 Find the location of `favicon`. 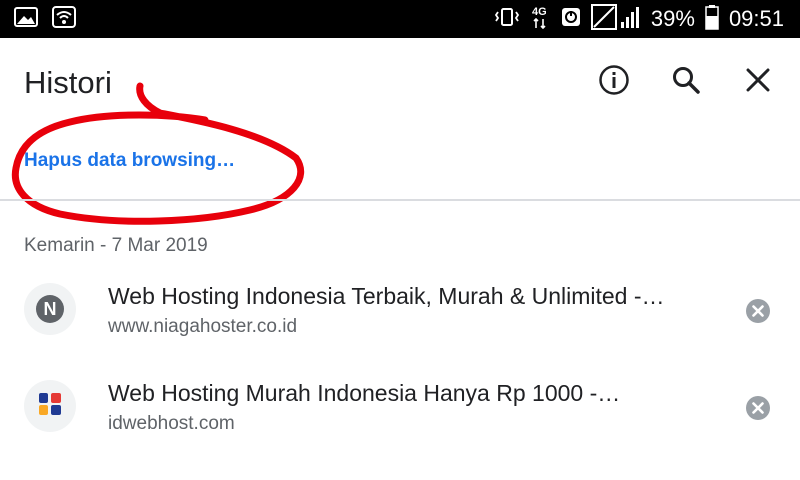

favicon is located at coordinates (50, 406).